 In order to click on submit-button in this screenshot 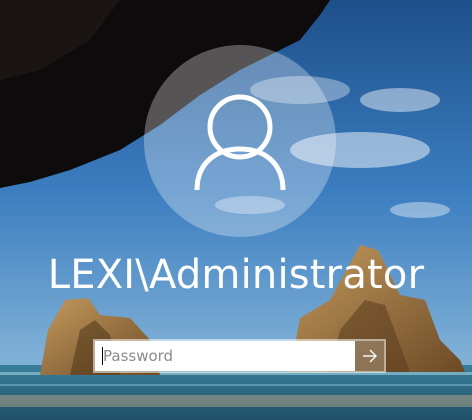, I will do `click(369, 356)`.